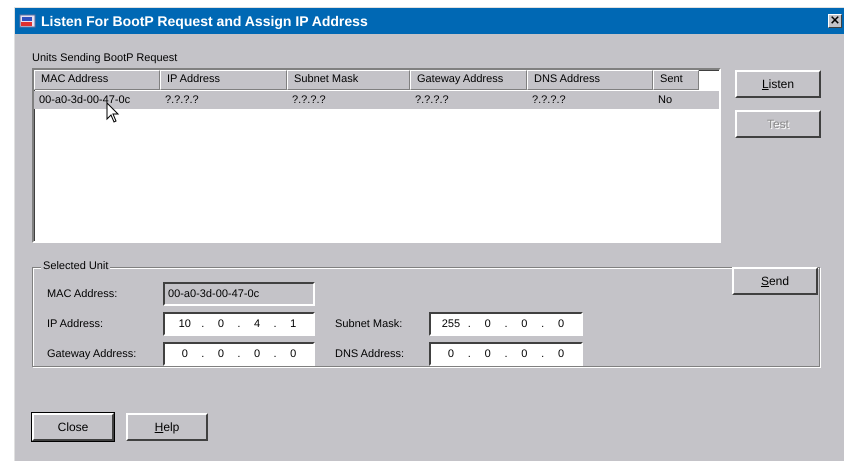  Describe the element at coordinates (75, 324) in the screenshot. I see `field-label: IP Address:` at that location.